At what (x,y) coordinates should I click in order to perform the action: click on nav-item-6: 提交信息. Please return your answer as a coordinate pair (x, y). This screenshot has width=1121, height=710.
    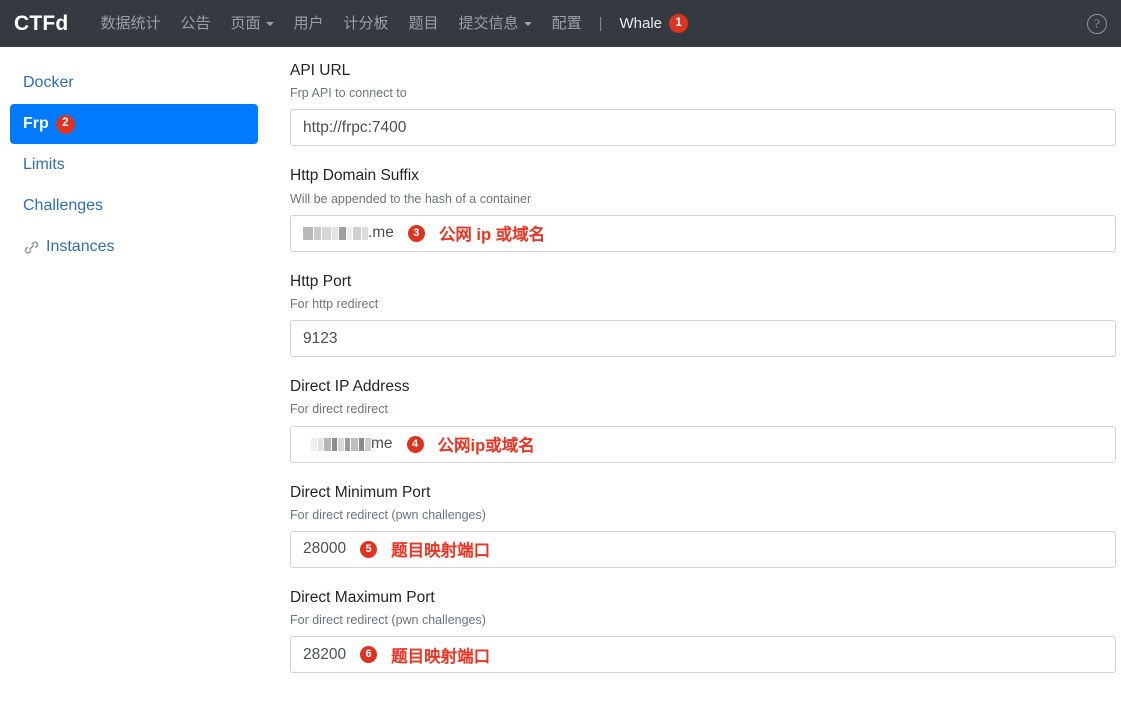
    Looking at the image, I should click on (495, 23).